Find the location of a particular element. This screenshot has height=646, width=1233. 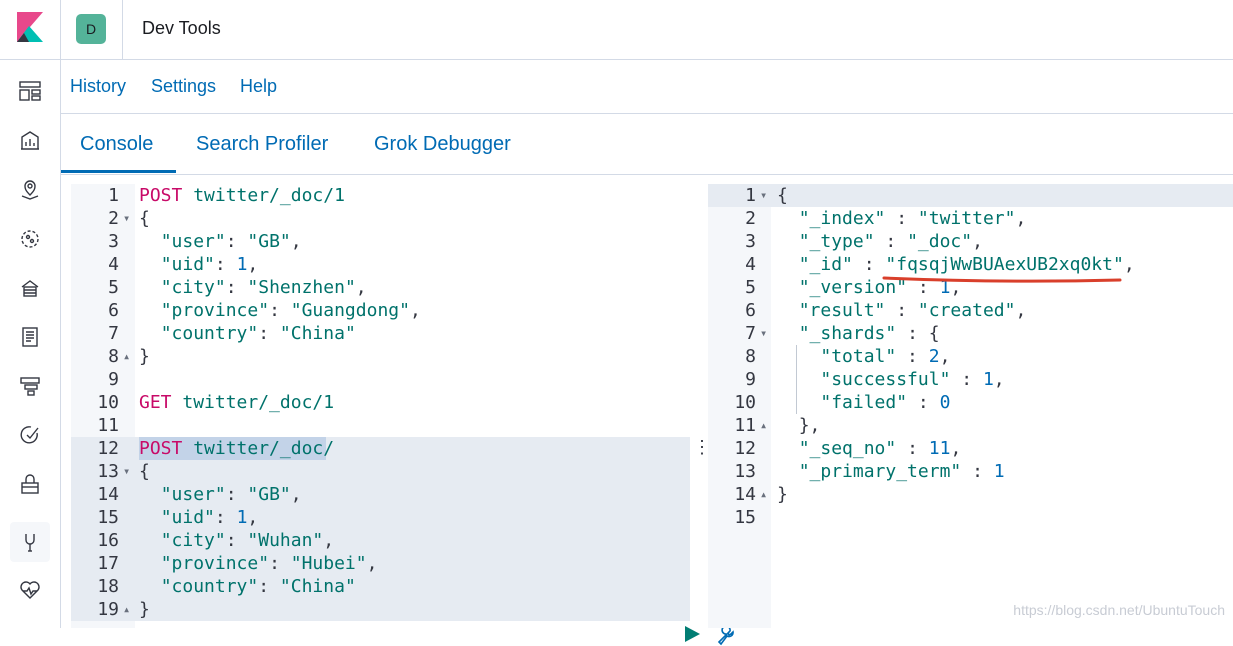

kibana-logo is located at coordinates (30, 29).